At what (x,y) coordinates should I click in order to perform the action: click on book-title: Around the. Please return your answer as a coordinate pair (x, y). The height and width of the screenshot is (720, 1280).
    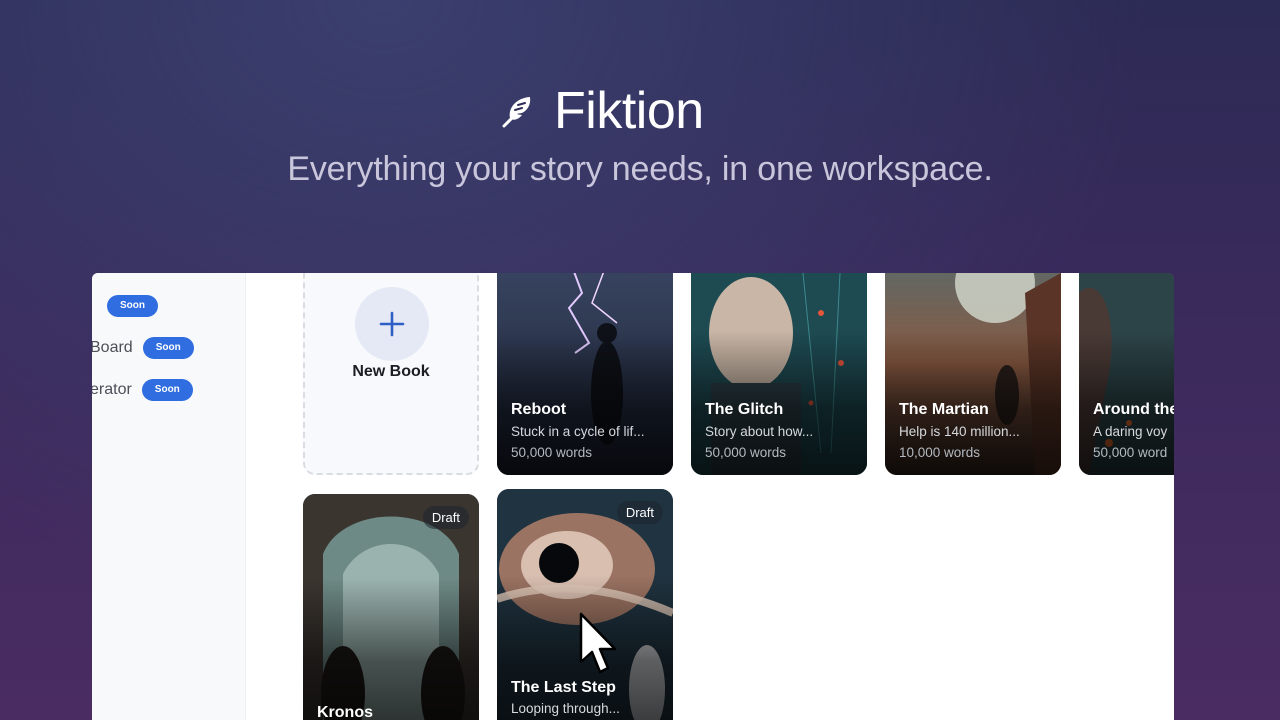
    Looking at the image, I should click on (1133, 409).